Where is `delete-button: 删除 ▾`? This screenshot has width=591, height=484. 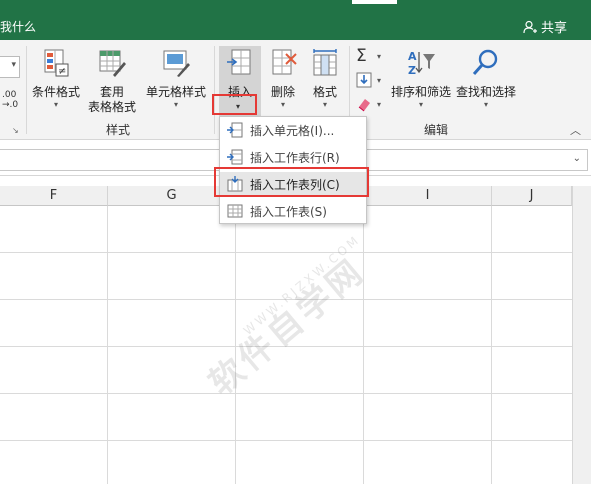 delete-button: 删除 ▾ is located at coordinates (283, 79).